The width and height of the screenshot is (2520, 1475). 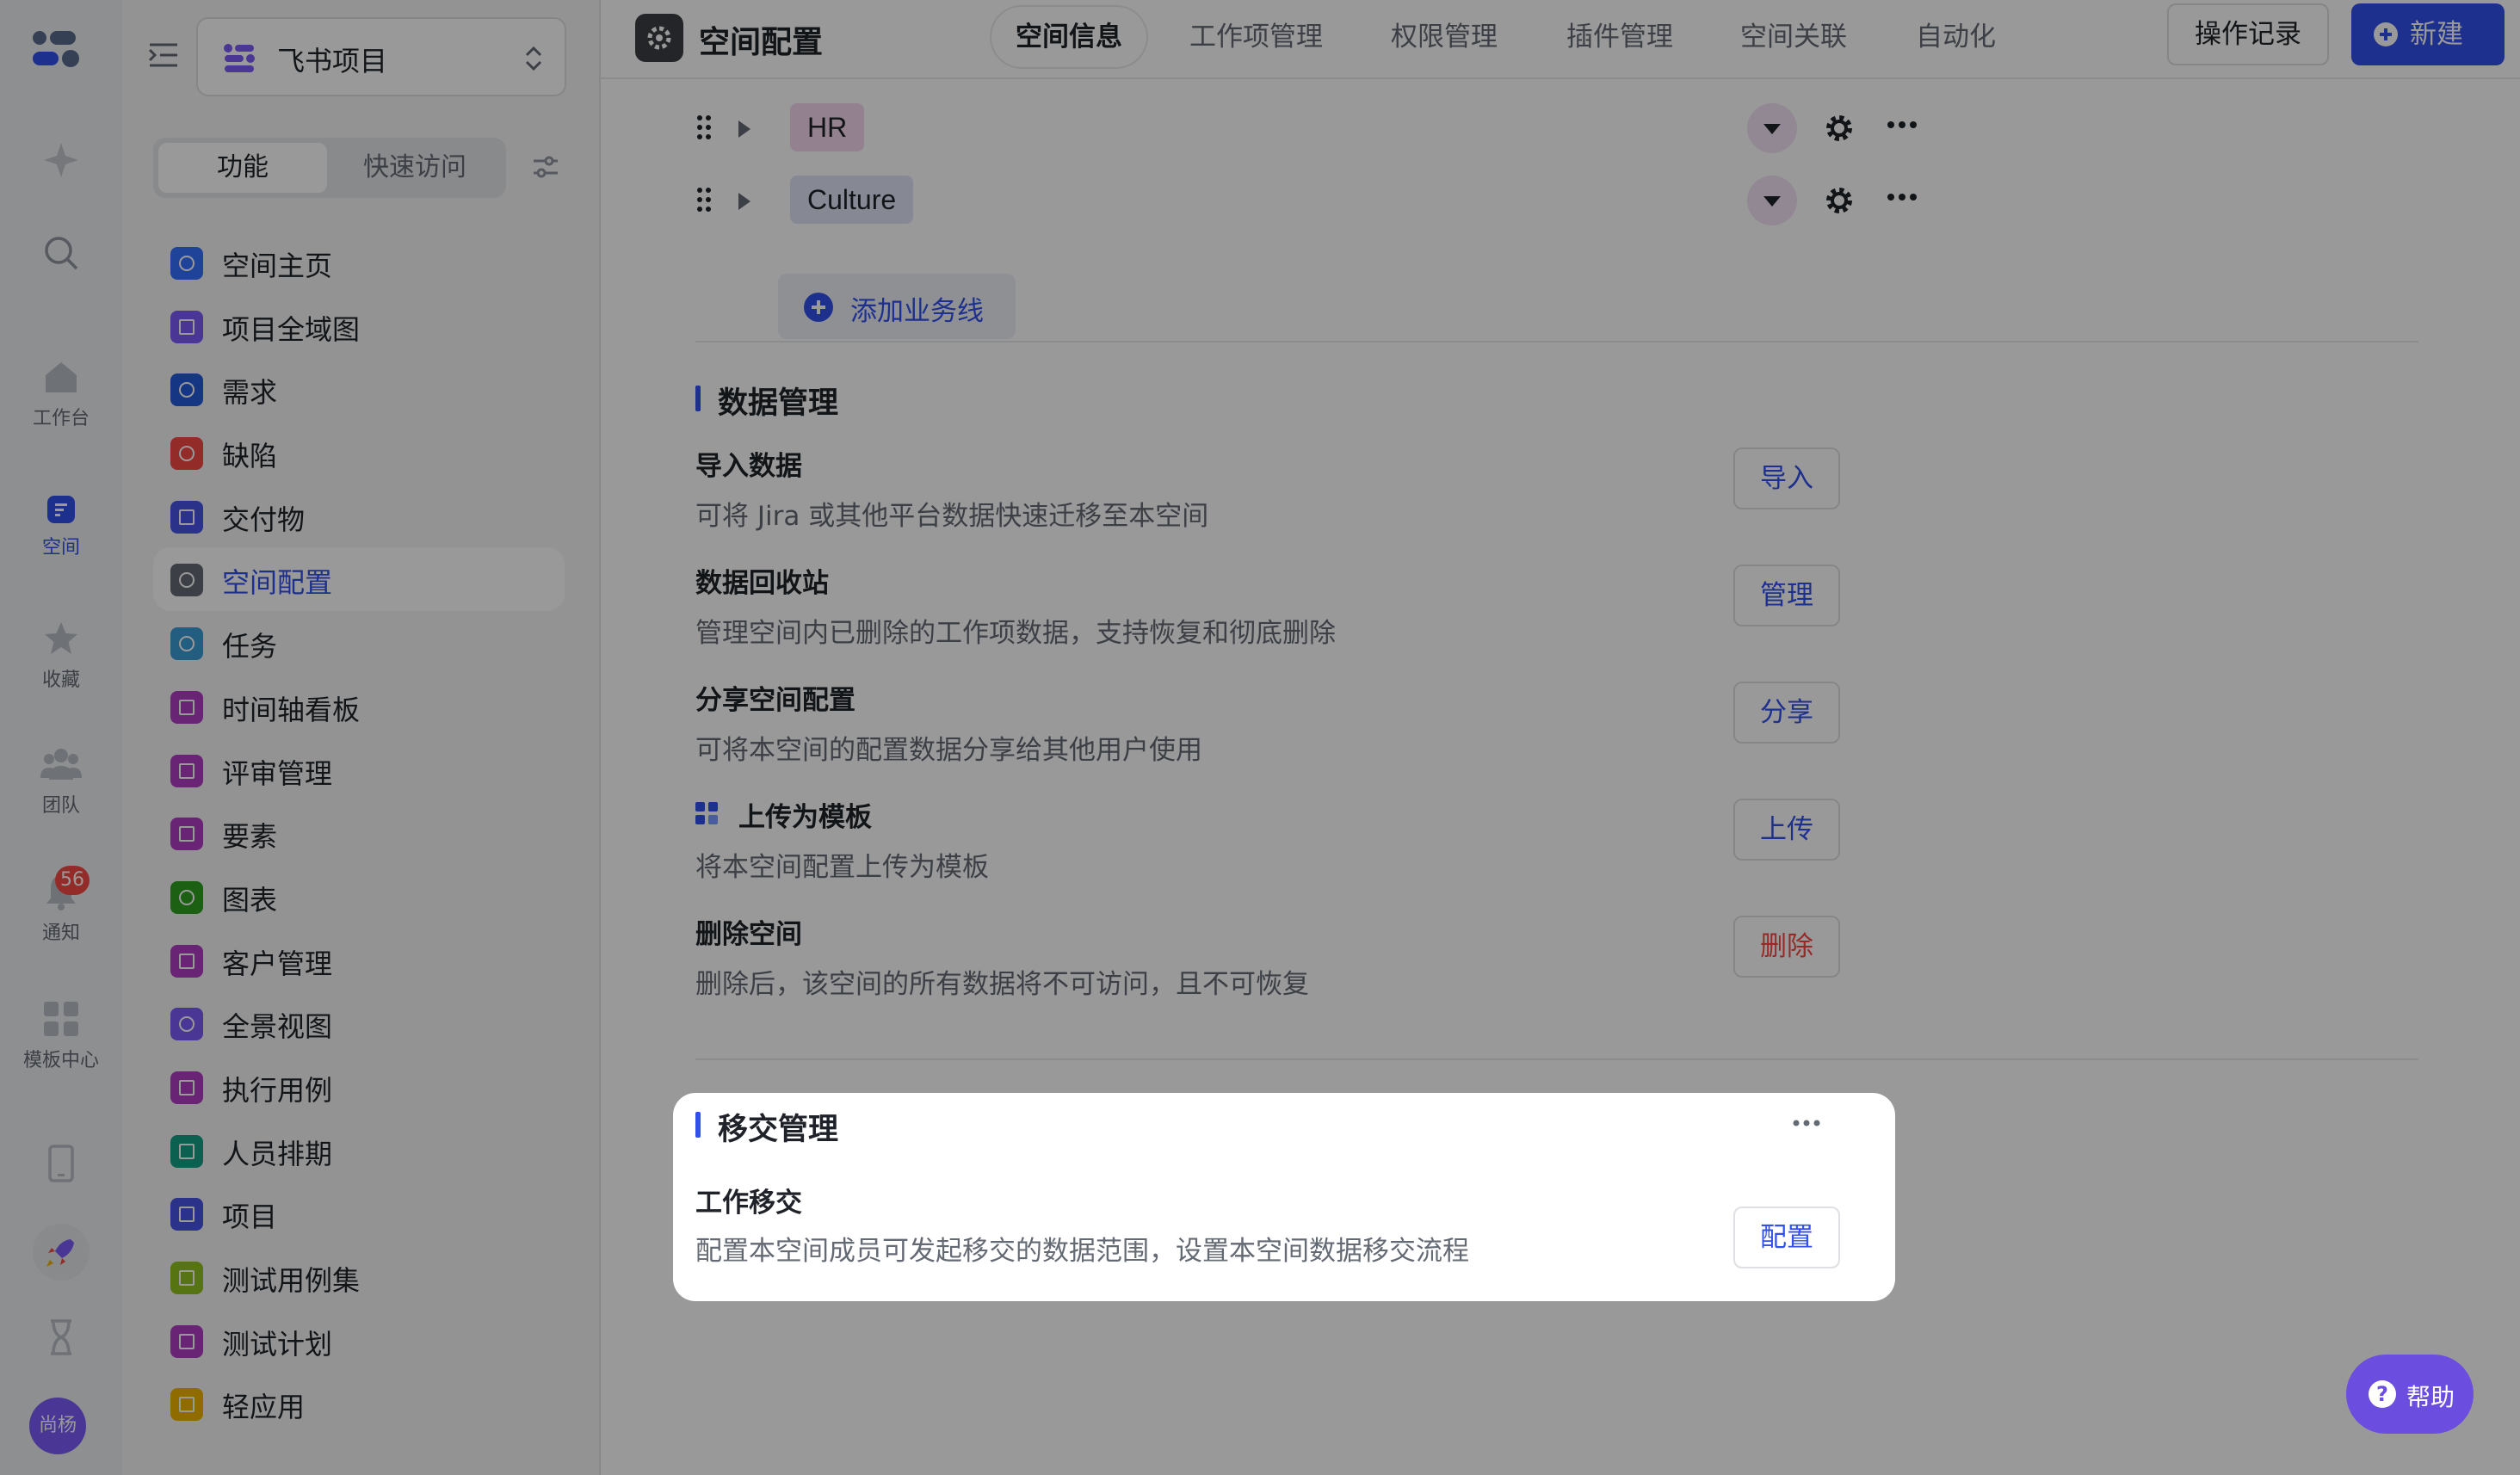 What do you see at coordinates (766, 1127) in the screenshot?
I see `section-title-transfer-mgmt: 移交管理` at bounding box center [766, 1127].